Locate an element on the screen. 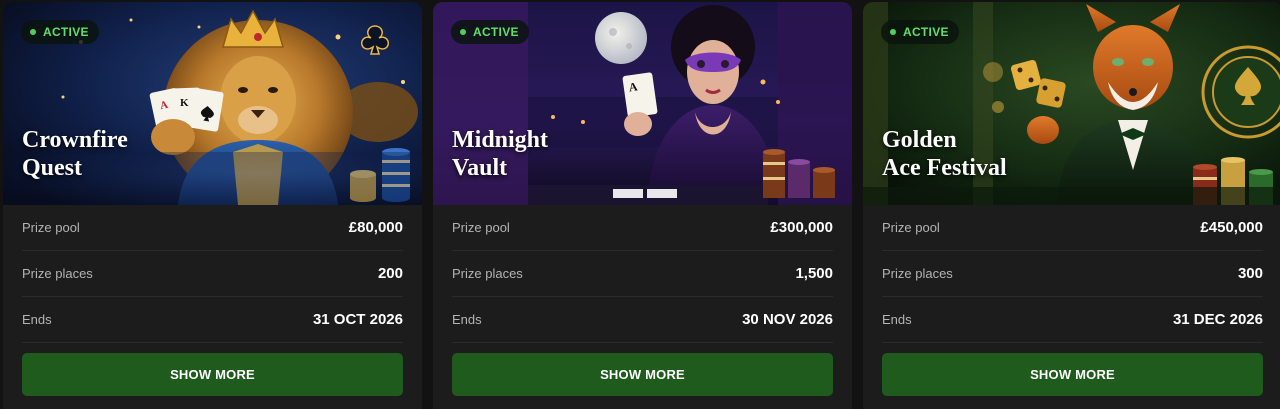 This screenshot has width=1280, height=409. ends-value: 30 NOV 2026 is located at coordinates (787, 319).